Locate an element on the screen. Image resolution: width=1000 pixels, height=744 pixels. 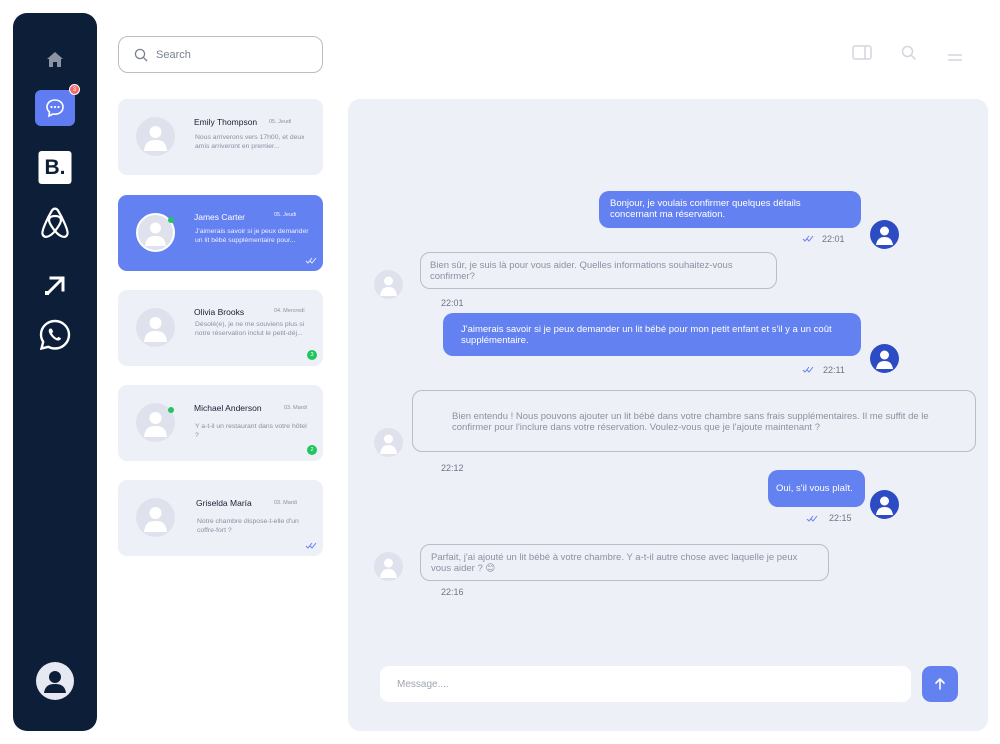
message-text: Oui, s'il vous plaît. is located at coordinates (814, 488).